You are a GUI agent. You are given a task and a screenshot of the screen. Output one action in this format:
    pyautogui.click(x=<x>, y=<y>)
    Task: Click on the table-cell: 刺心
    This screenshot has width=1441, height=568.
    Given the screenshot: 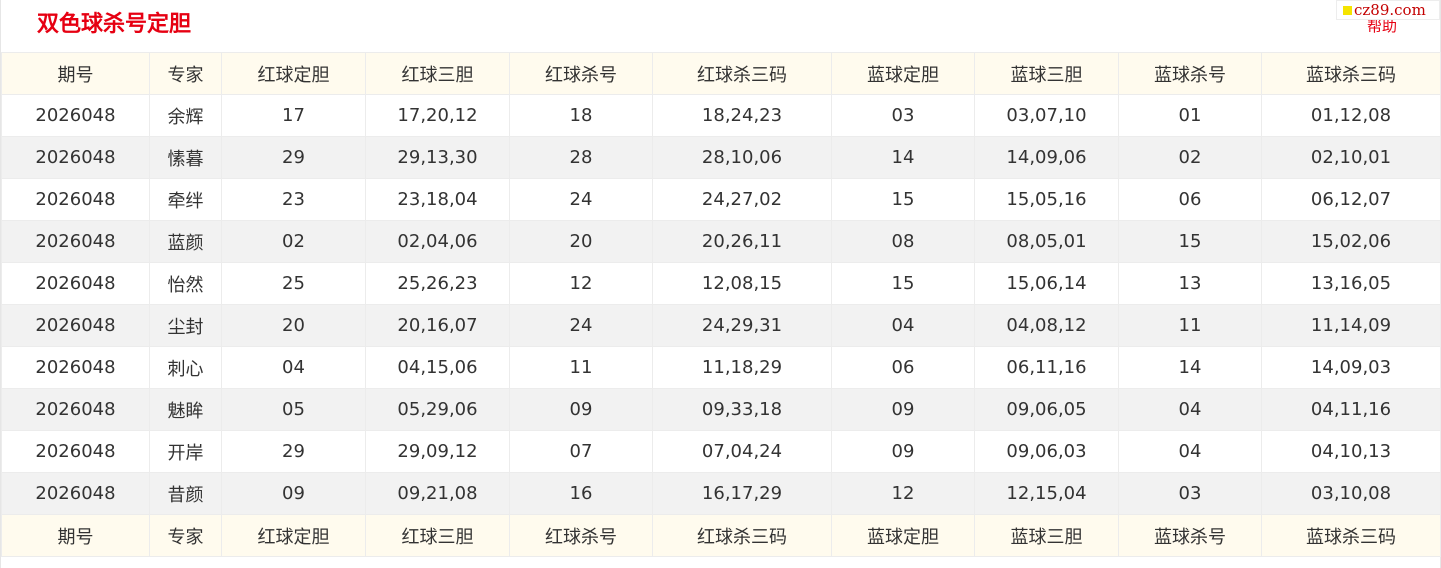 What is the action you would take?
    pyautogui.click(x=185, y=367)
    